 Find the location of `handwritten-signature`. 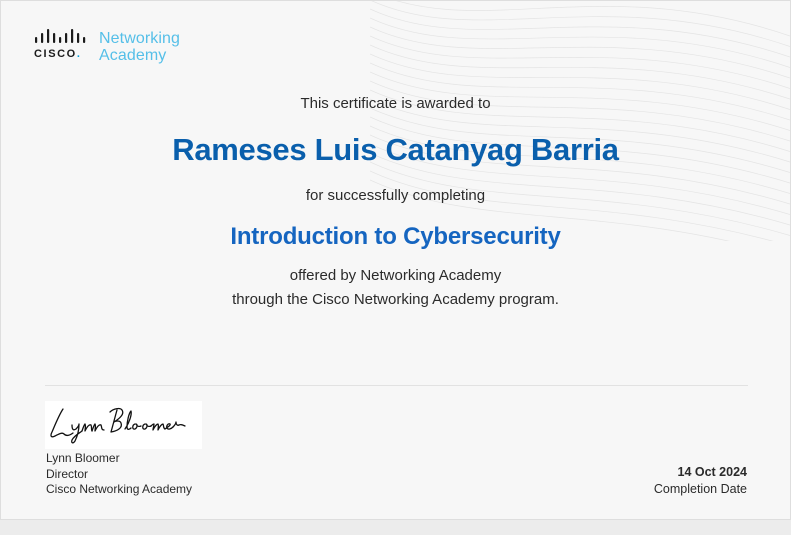

handwritten-signature is located at coordinates (118, 425).